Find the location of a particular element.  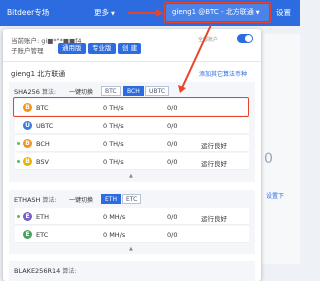

account-switcher-button: gieng1 @BTC - 北方联通 ▼ is located at coordinates (217, 12).